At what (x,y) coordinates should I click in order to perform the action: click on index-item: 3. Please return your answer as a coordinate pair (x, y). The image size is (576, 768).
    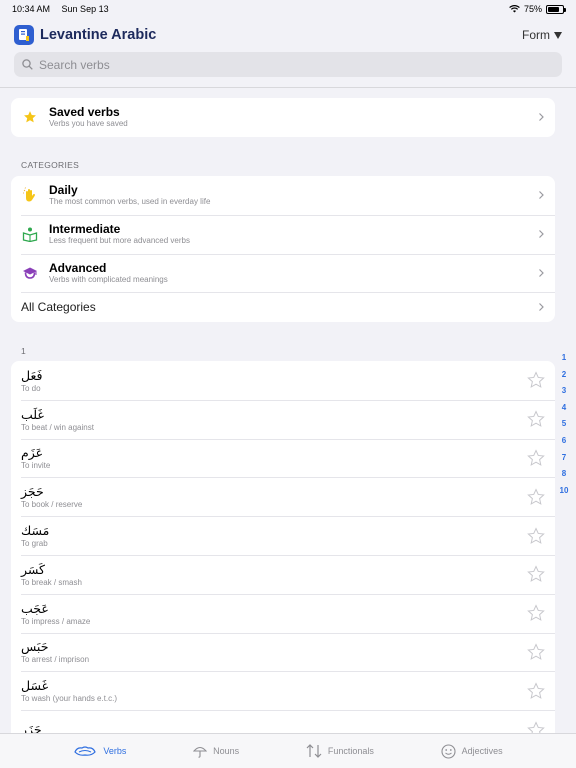
    Looking at the image, I should click on (564, 391).